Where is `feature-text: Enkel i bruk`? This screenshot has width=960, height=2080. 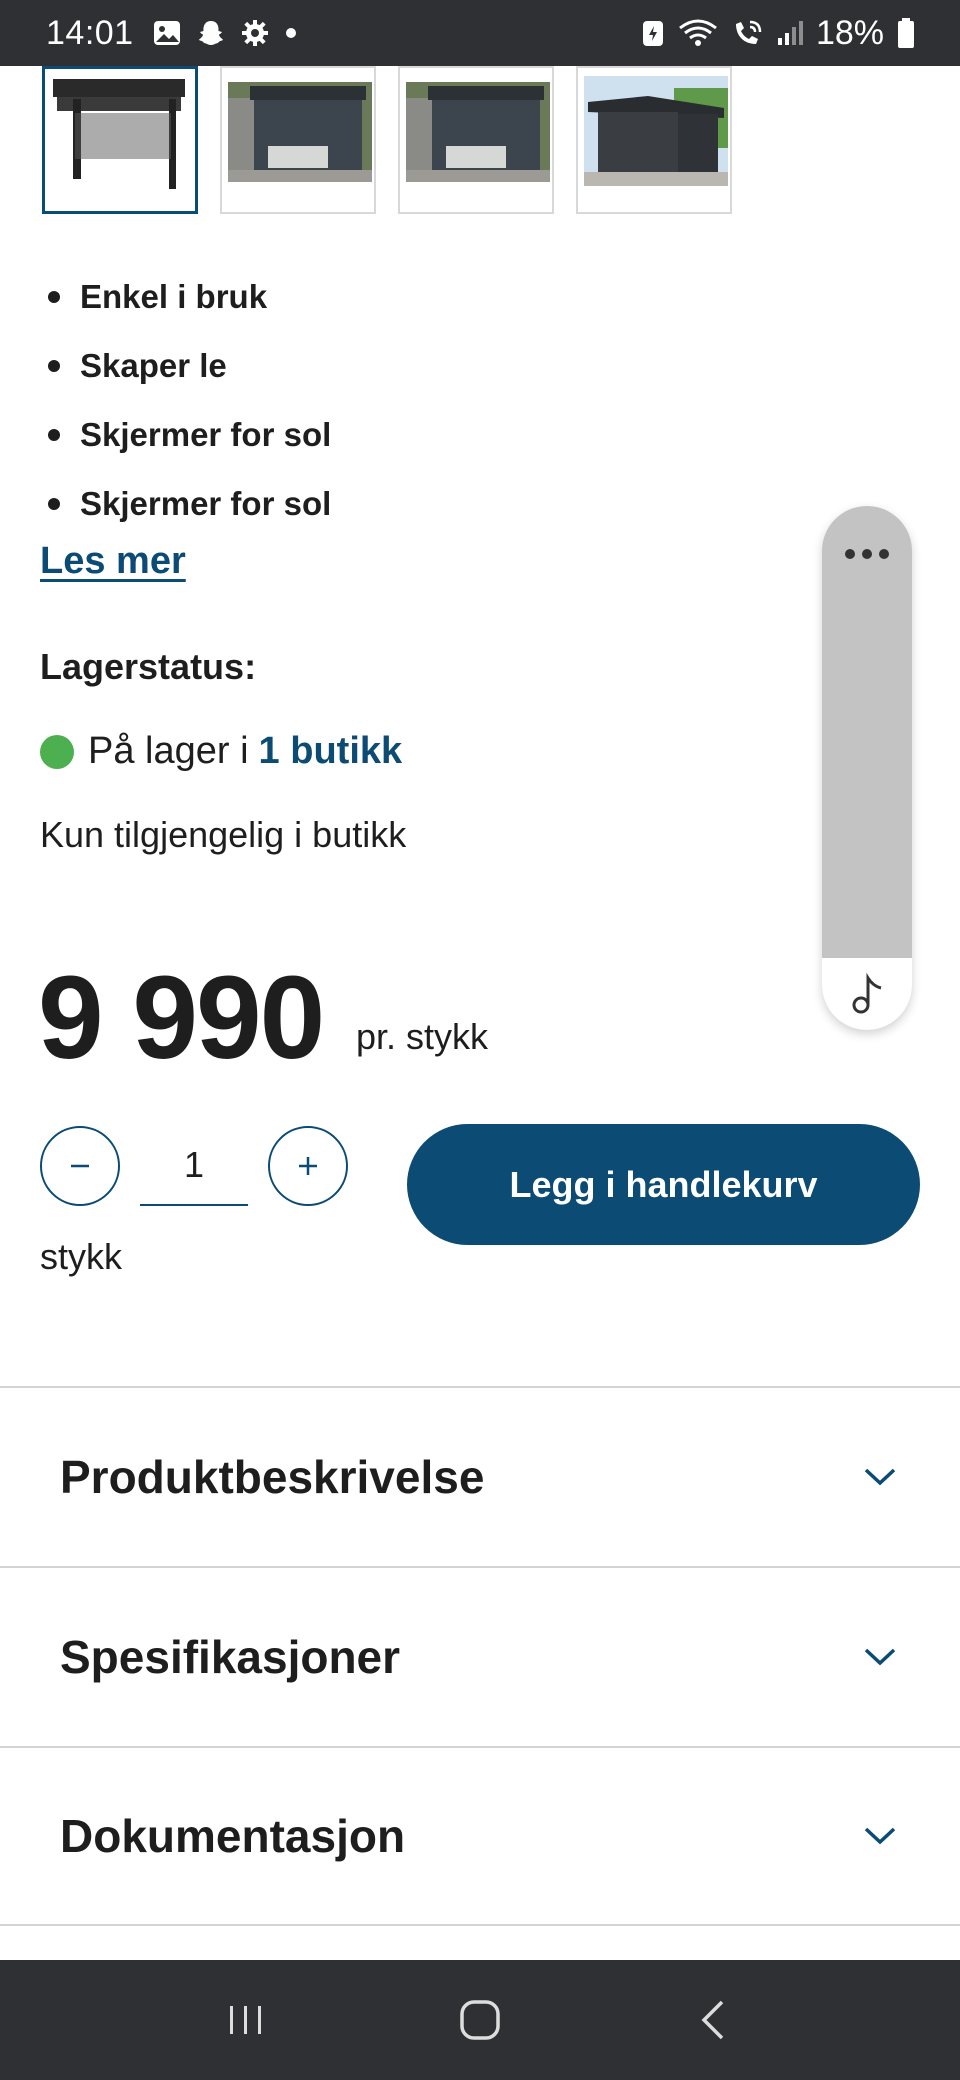
feature-text: Enkel i bruk is located at coordinates (174, 296).